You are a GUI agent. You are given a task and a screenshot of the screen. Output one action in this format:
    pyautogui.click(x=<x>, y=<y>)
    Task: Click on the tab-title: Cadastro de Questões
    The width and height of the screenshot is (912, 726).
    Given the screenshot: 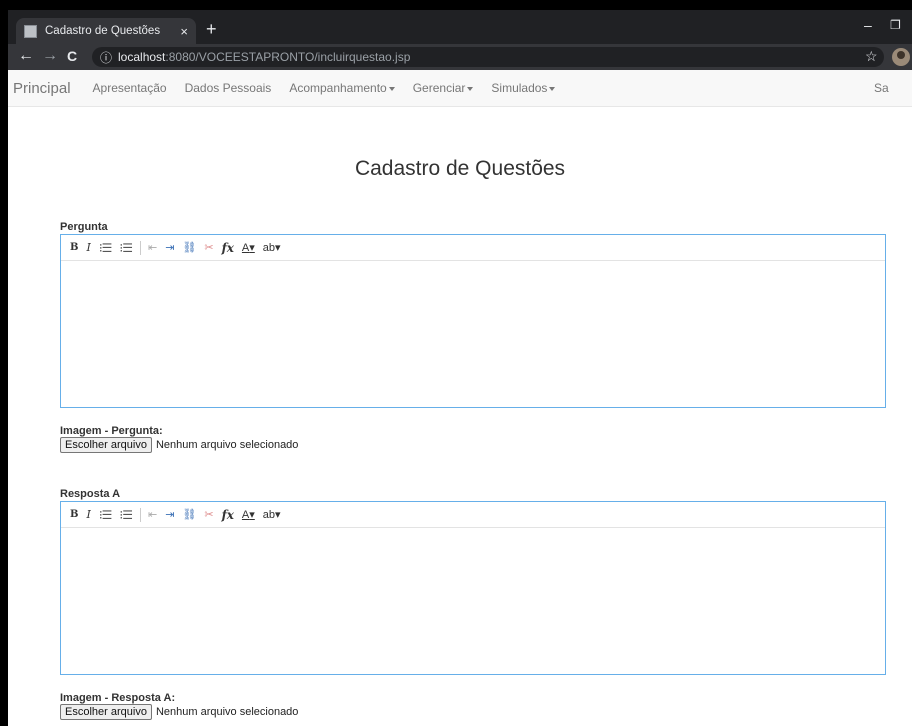 What is the action you would take?
    pyautogui.click(x=103, y=31)
    